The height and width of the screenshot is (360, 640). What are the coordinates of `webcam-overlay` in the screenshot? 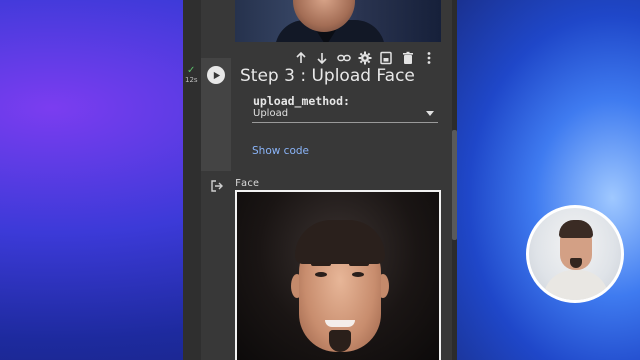 It's located at (575, 254).